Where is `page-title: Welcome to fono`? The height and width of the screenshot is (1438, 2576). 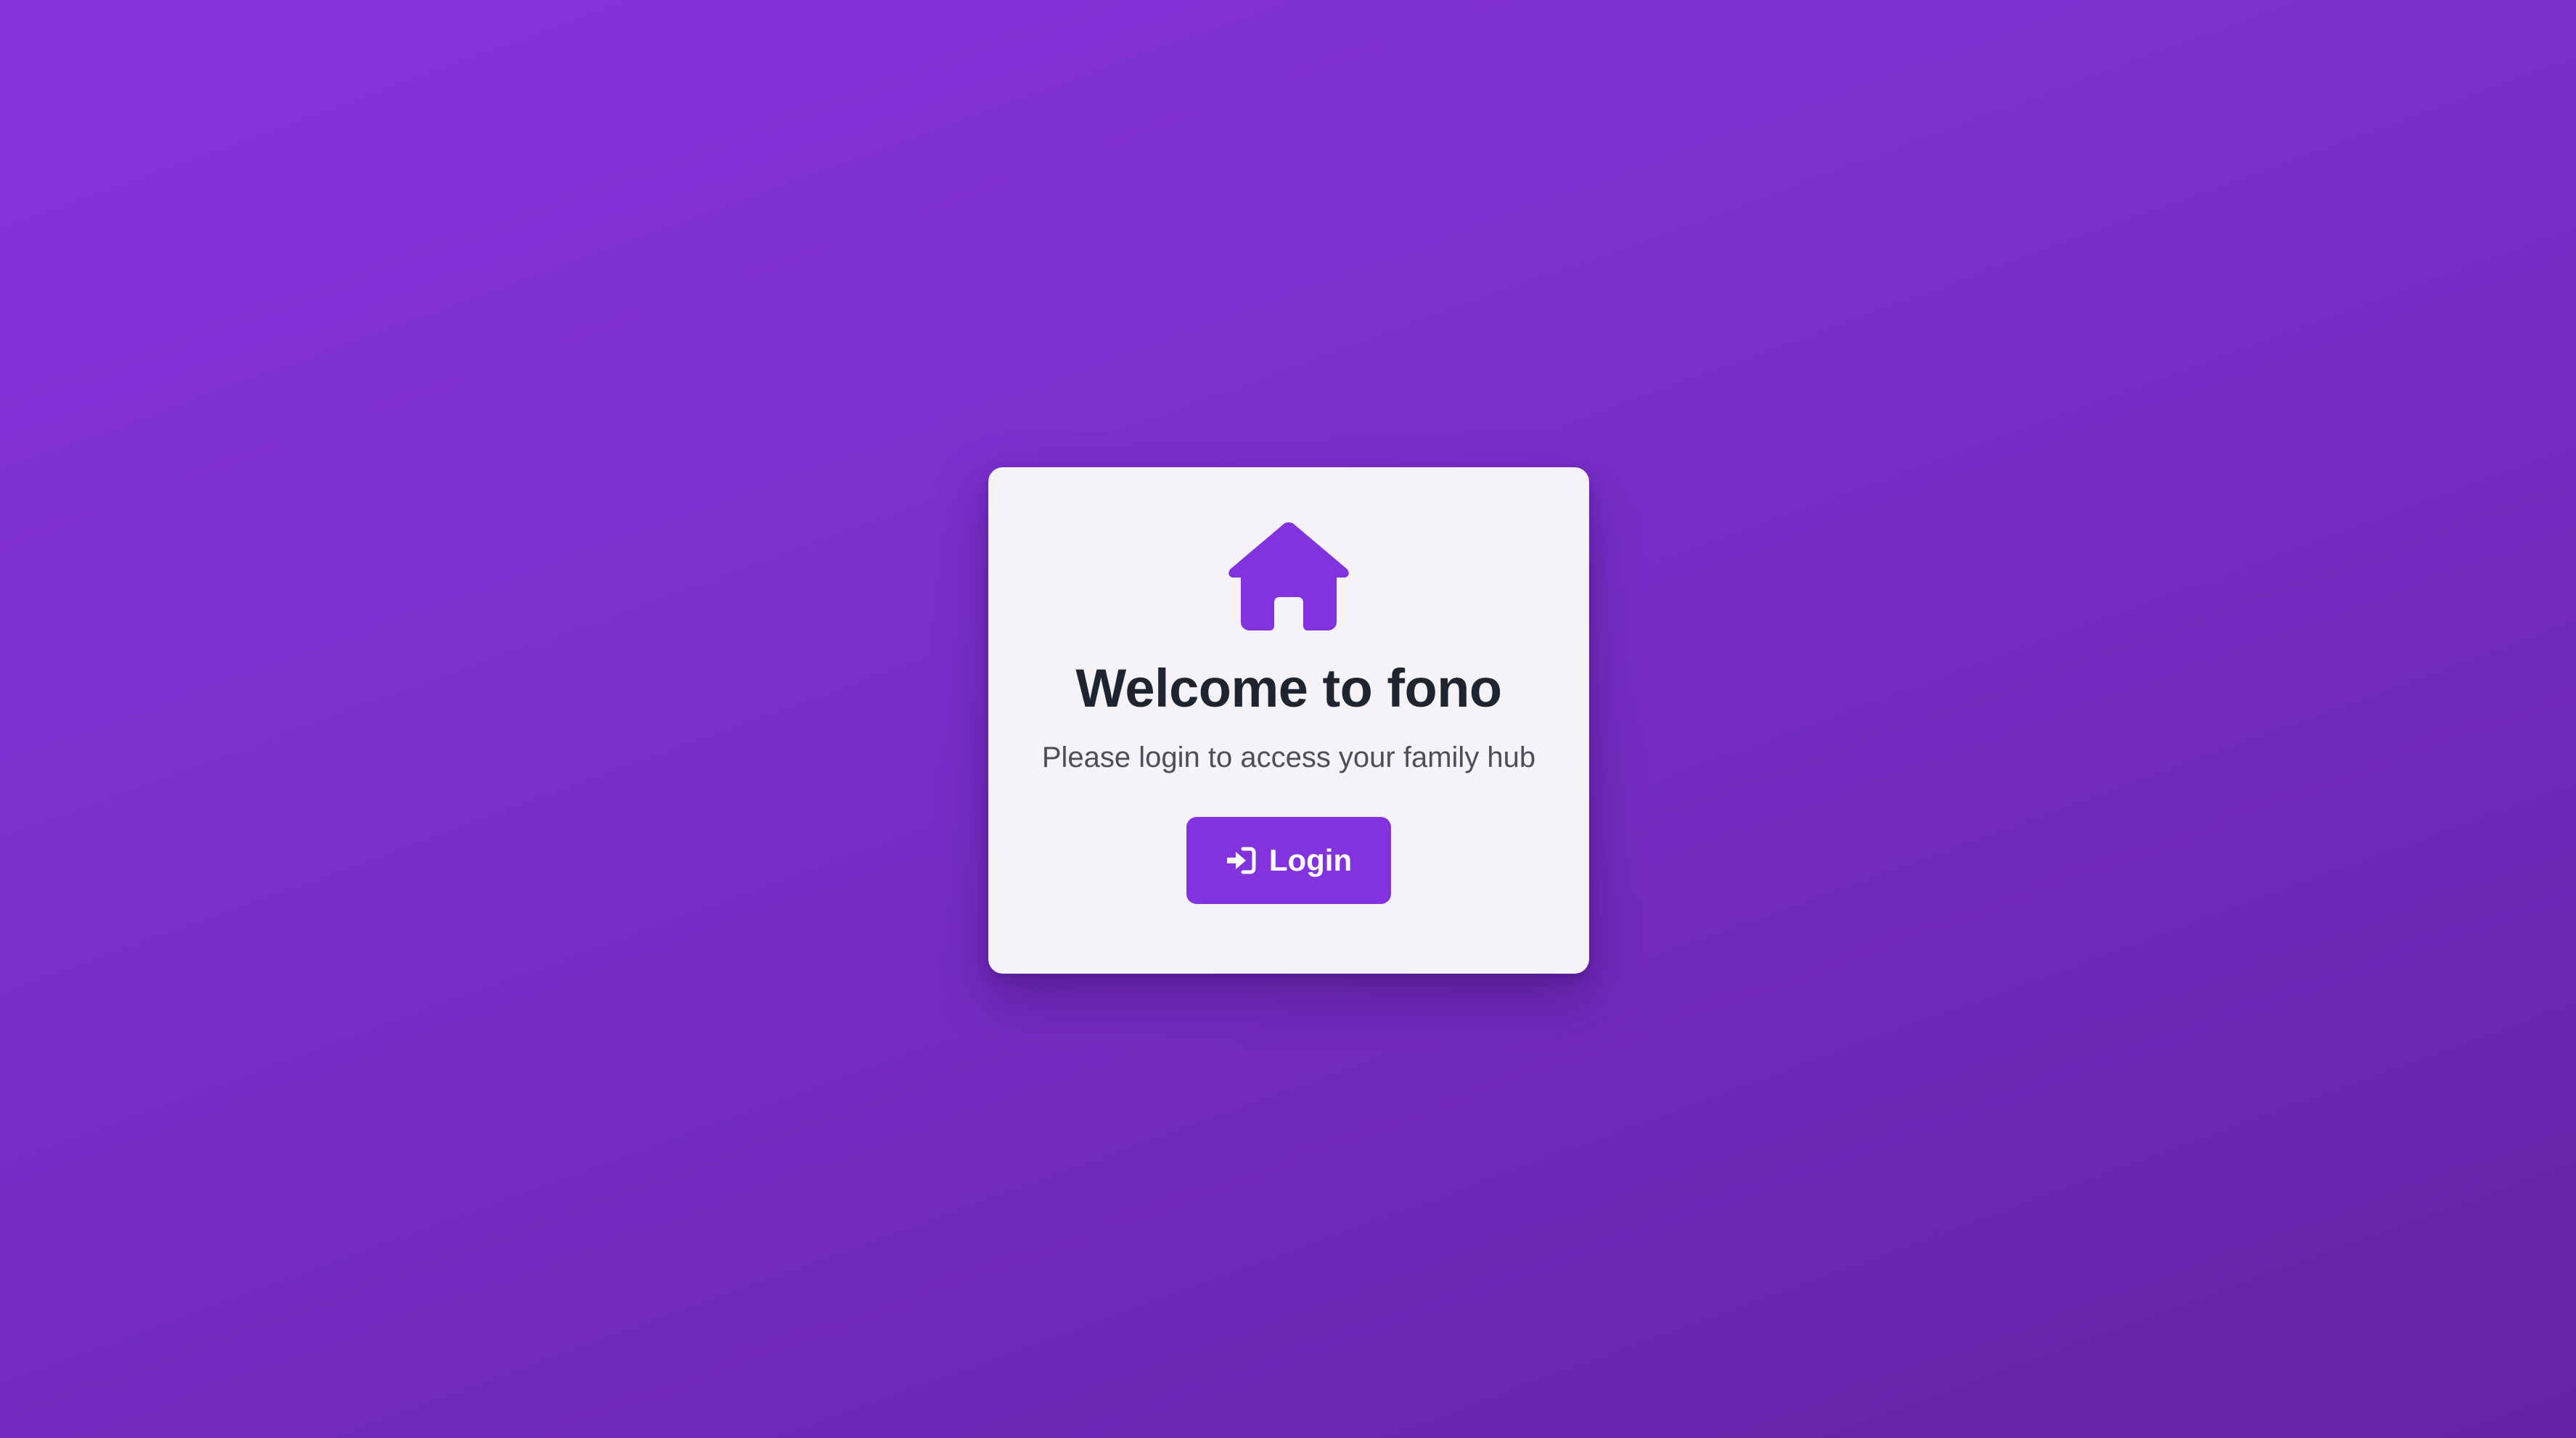
page-title: Welcome to fono is located at coordinates (1288, 688).